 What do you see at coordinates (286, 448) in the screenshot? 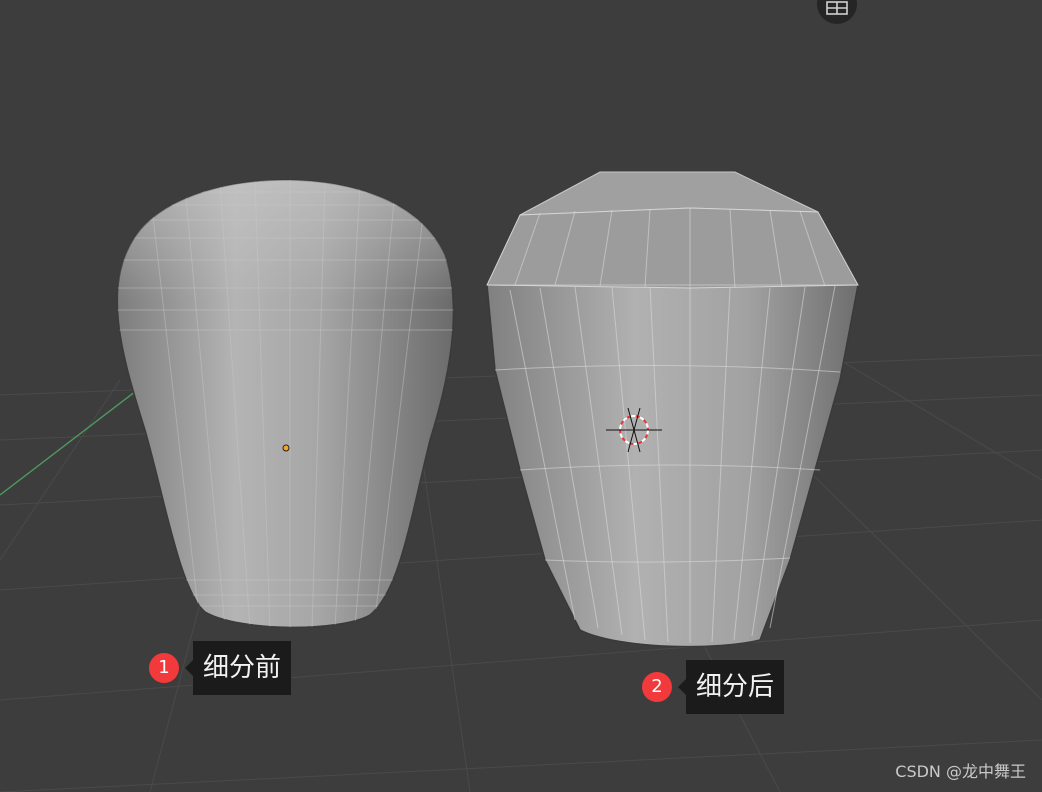
I see `origin-point-icon` at bounding box center [286, 448].